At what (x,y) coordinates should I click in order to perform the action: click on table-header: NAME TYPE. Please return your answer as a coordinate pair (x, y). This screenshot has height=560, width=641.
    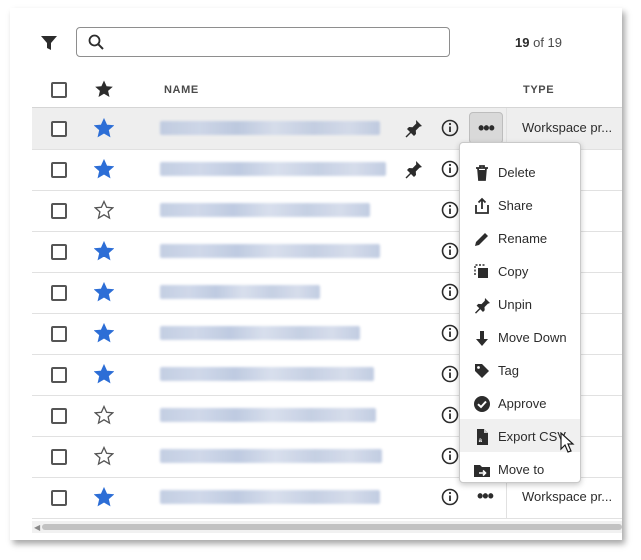
    Looking at the image, I should click on (327, 89).